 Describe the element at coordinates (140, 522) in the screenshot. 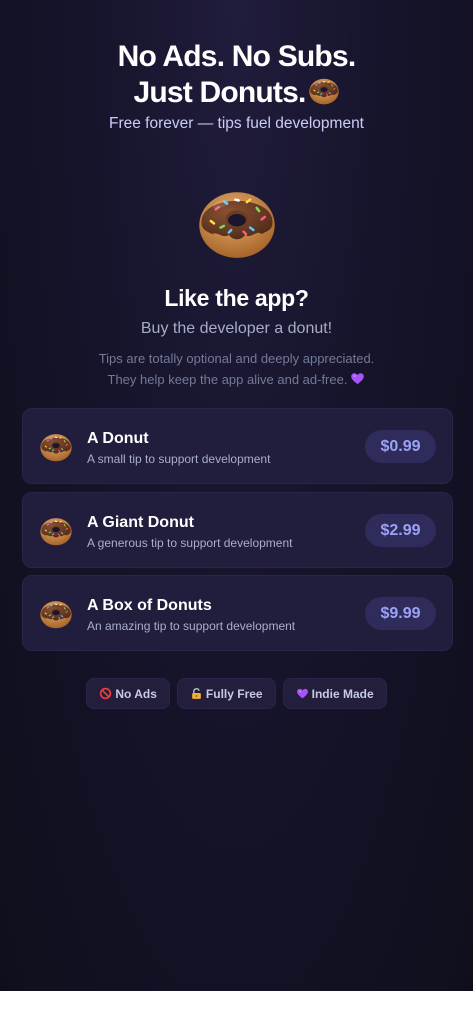

I see `tip-name: A Giant Donut` at that location.